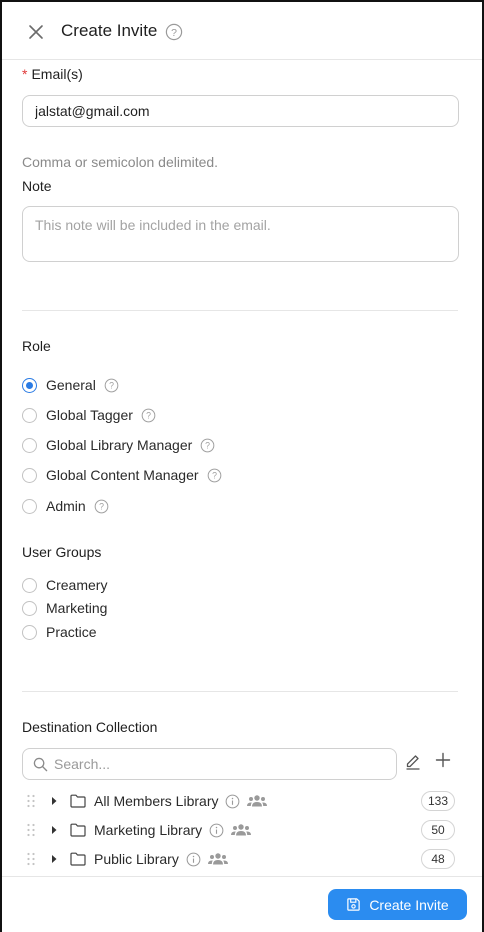 The image size is (484, 932). Describe the element at coordinates (57, 74) in the screenshot. I see `email-label-text: Email(s)` at that location.